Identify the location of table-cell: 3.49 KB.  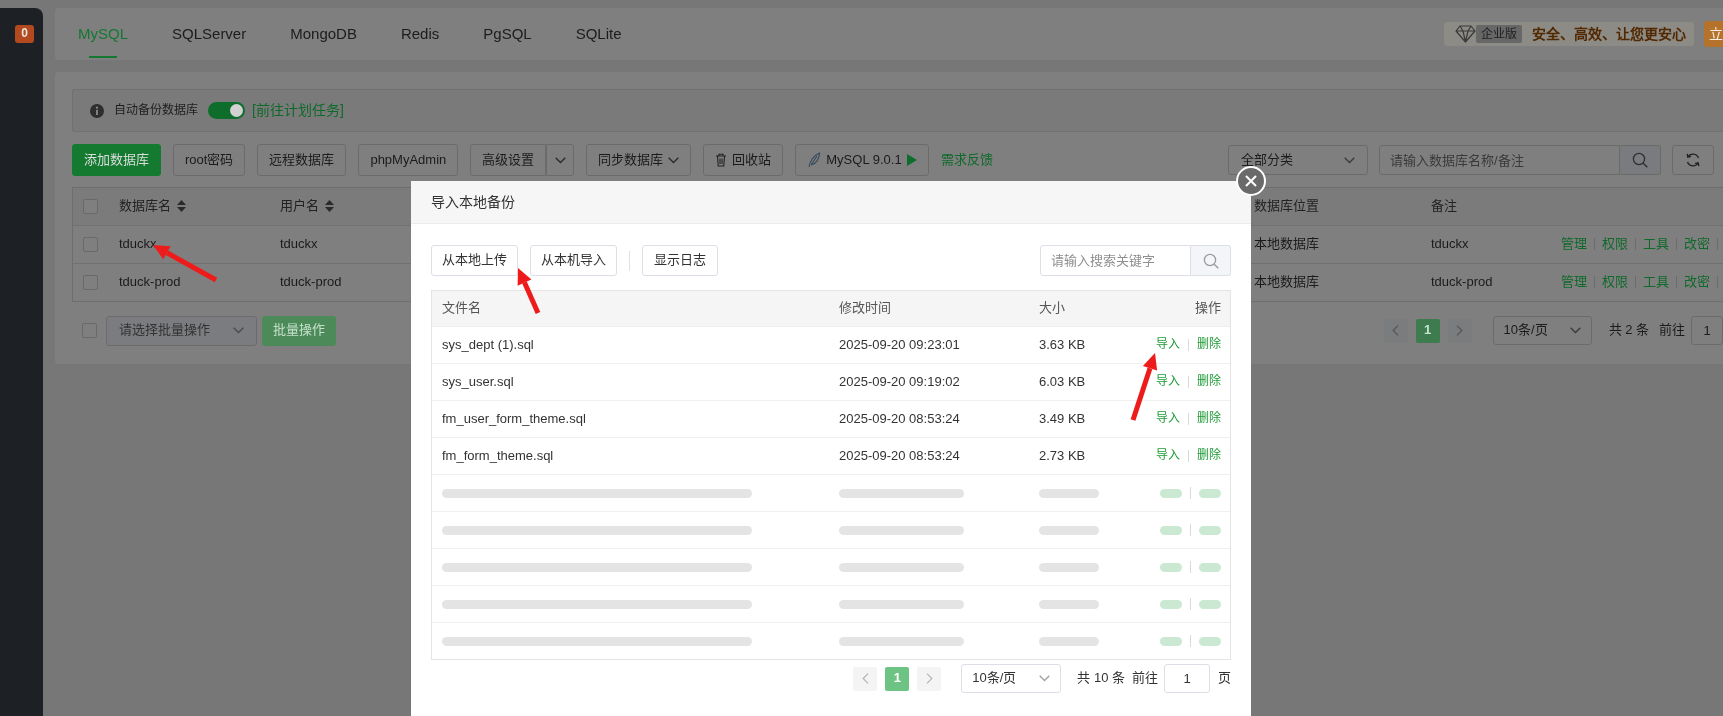
(1062, 419).